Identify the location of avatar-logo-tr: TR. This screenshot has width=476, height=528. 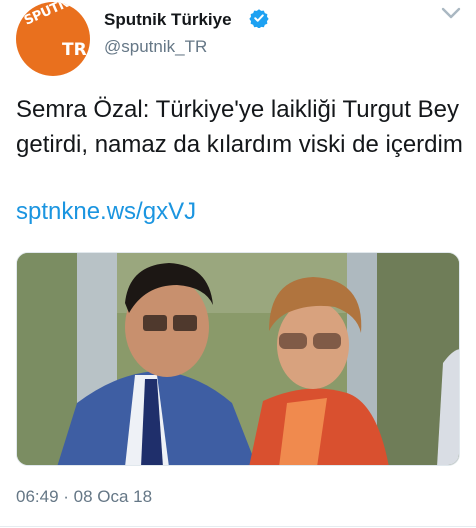
(74, 50).